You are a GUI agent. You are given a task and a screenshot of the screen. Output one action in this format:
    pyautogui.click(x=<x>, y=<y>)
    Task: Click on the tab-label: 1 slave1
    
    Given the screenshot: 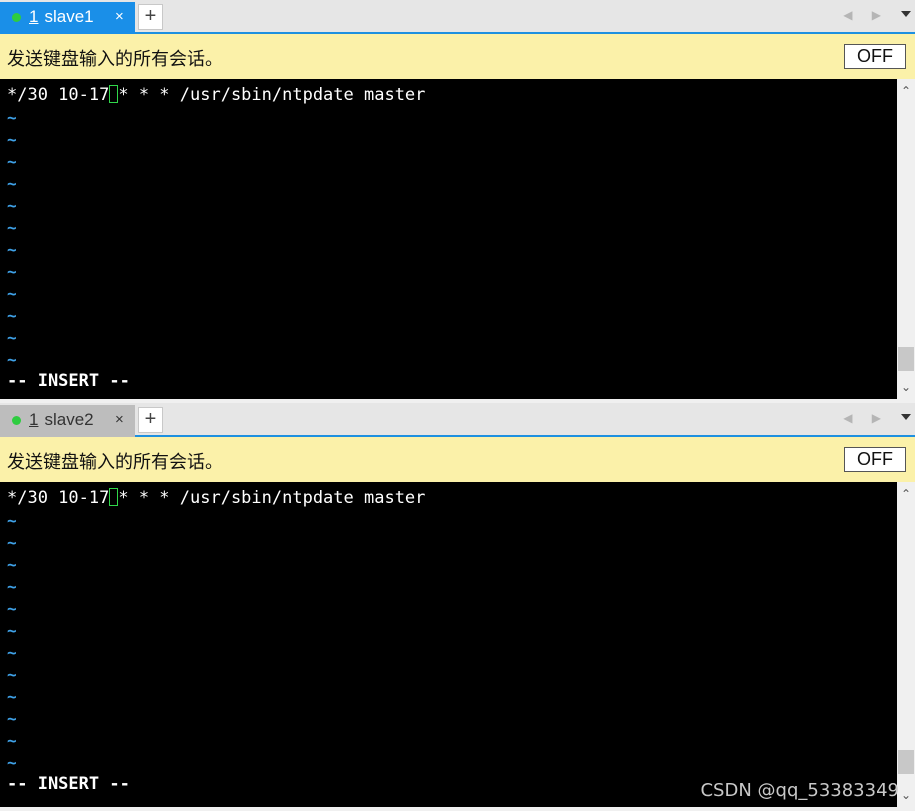 What is the action you would take?
    pyautogui.click(x=61, y=17)
    